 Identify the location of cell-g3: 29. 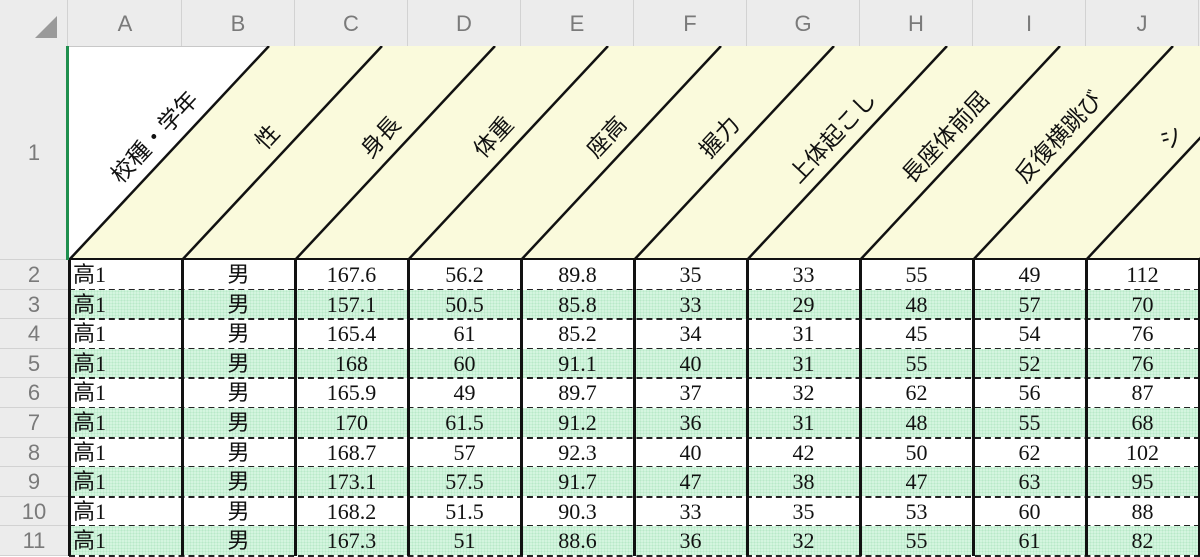
(803, 305).